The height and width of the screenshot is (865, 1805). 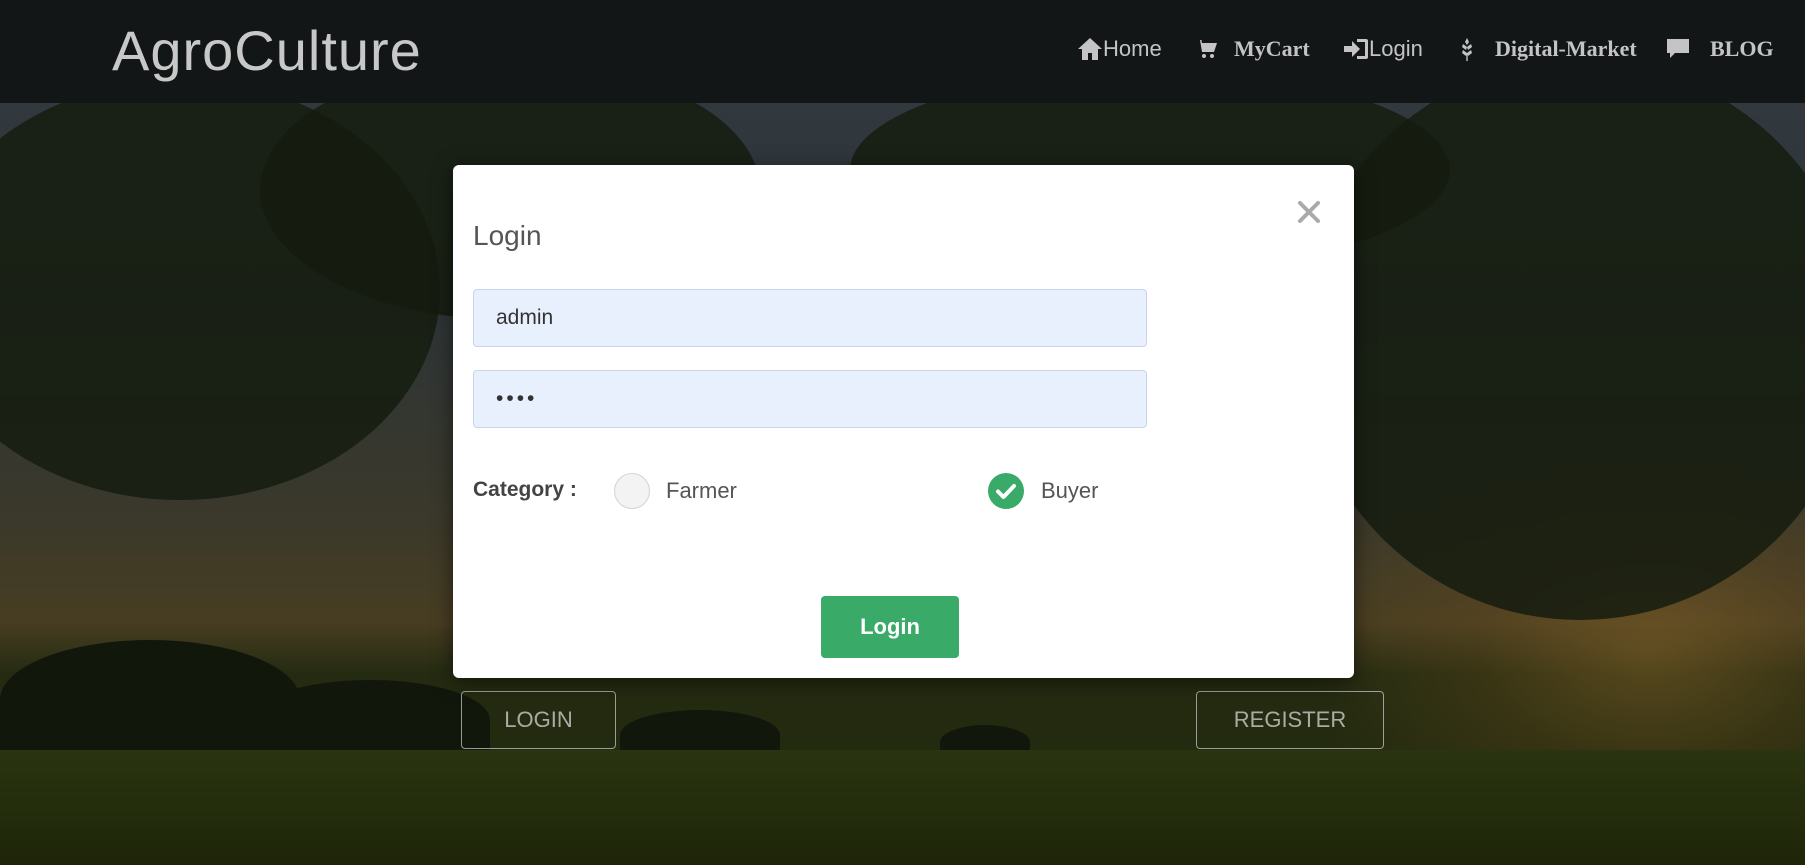 What do you see at coordinates (1207, 49) in the screenshot?
I see `cart-icon` at bounding box center [1207, 49].